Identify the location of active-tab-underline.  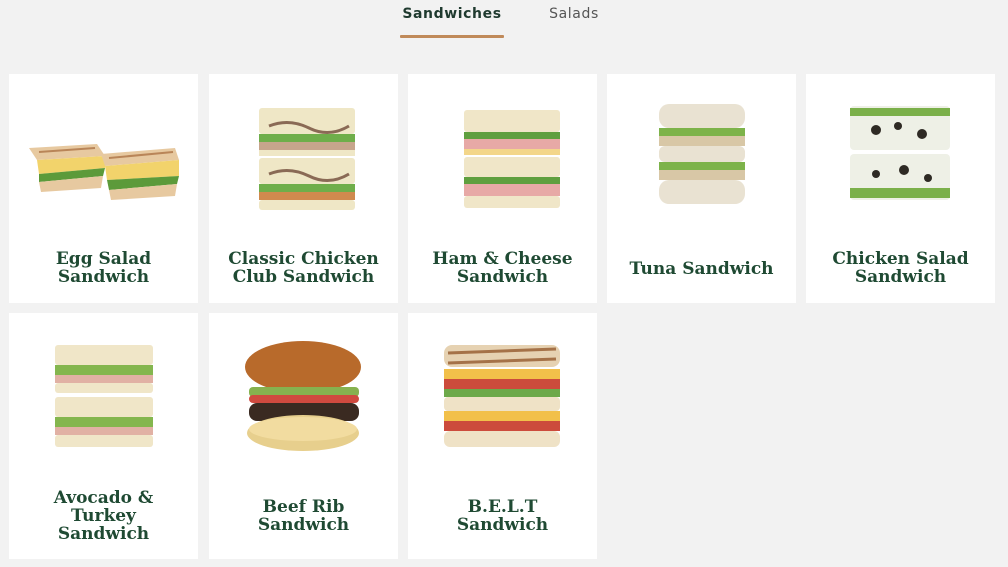
(452, 36).